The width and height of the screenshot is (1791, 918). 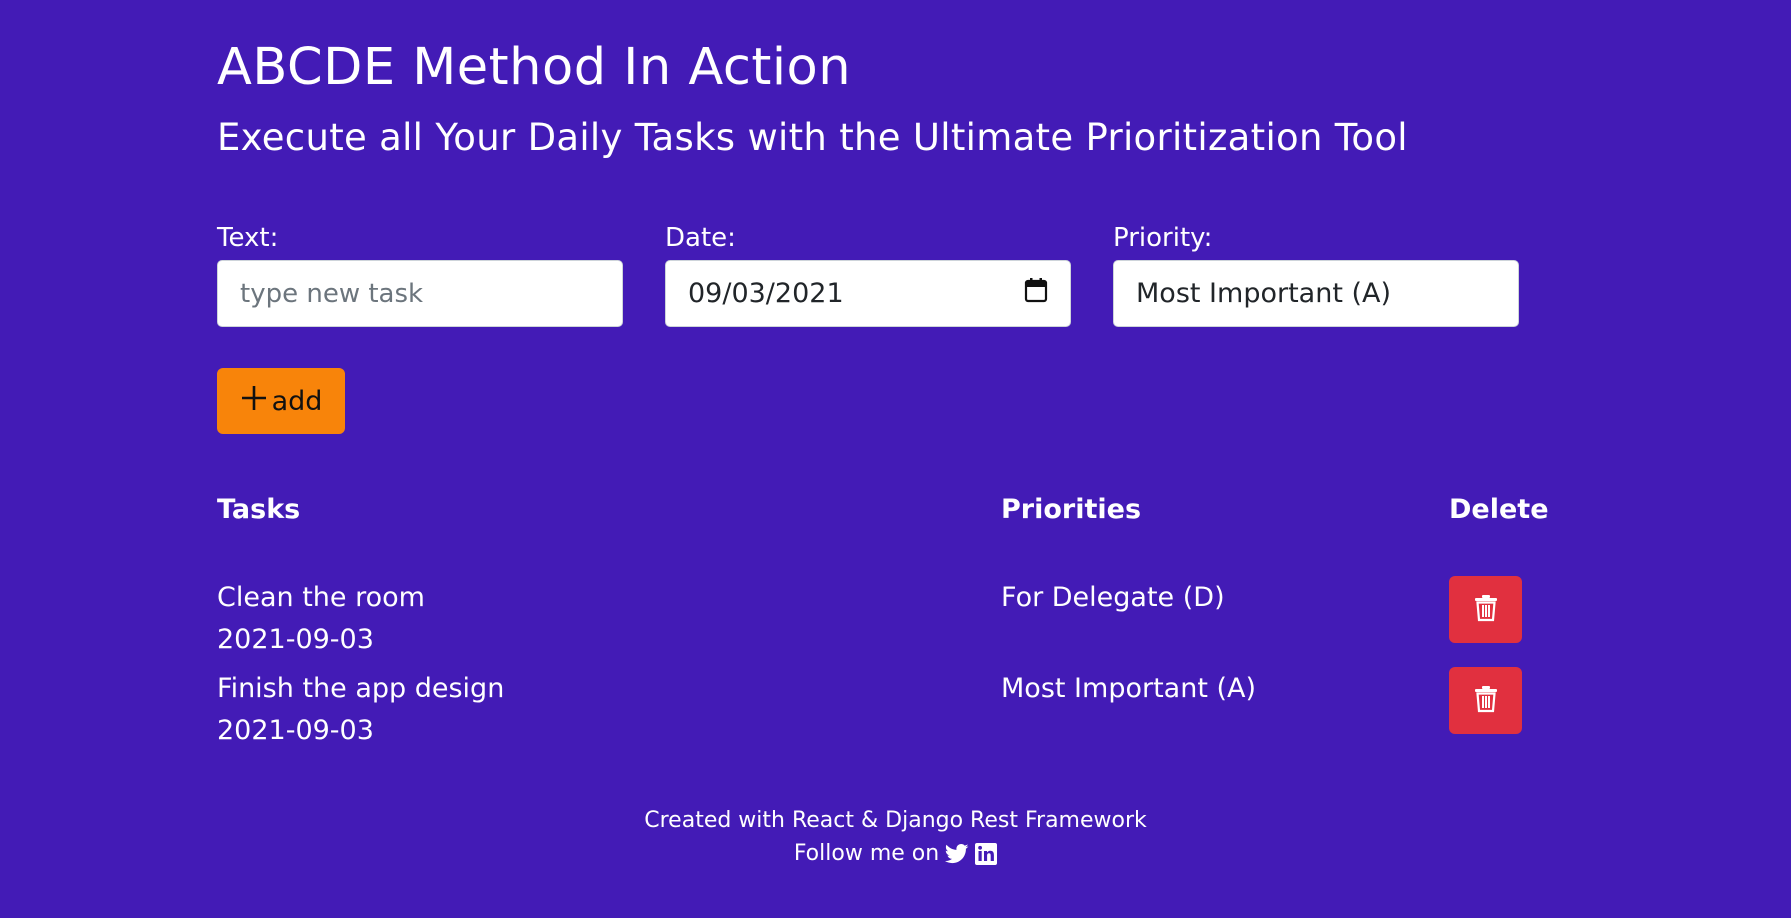 I want to click on priority-select: Most Important (A), so click(x=1316, y=293).